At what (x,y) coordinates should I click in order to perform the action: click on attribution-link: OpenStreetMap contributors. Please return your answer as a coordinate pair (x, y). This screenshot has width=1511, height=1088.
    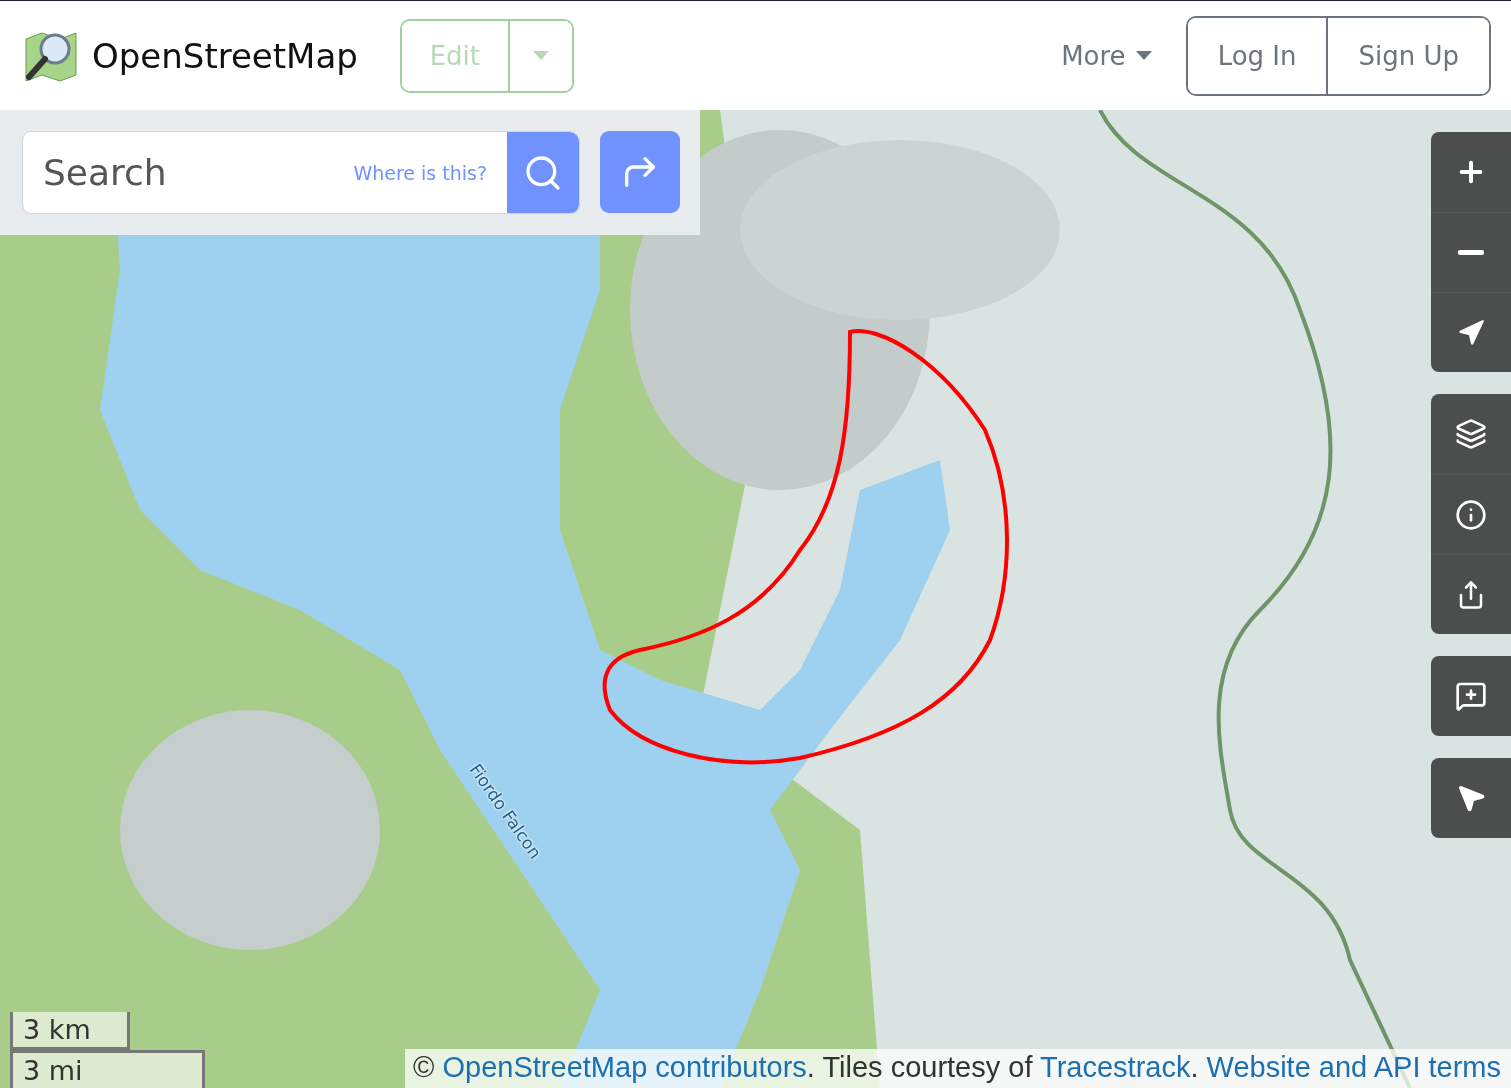
    Looking at the image, I should click on (624, 1067).